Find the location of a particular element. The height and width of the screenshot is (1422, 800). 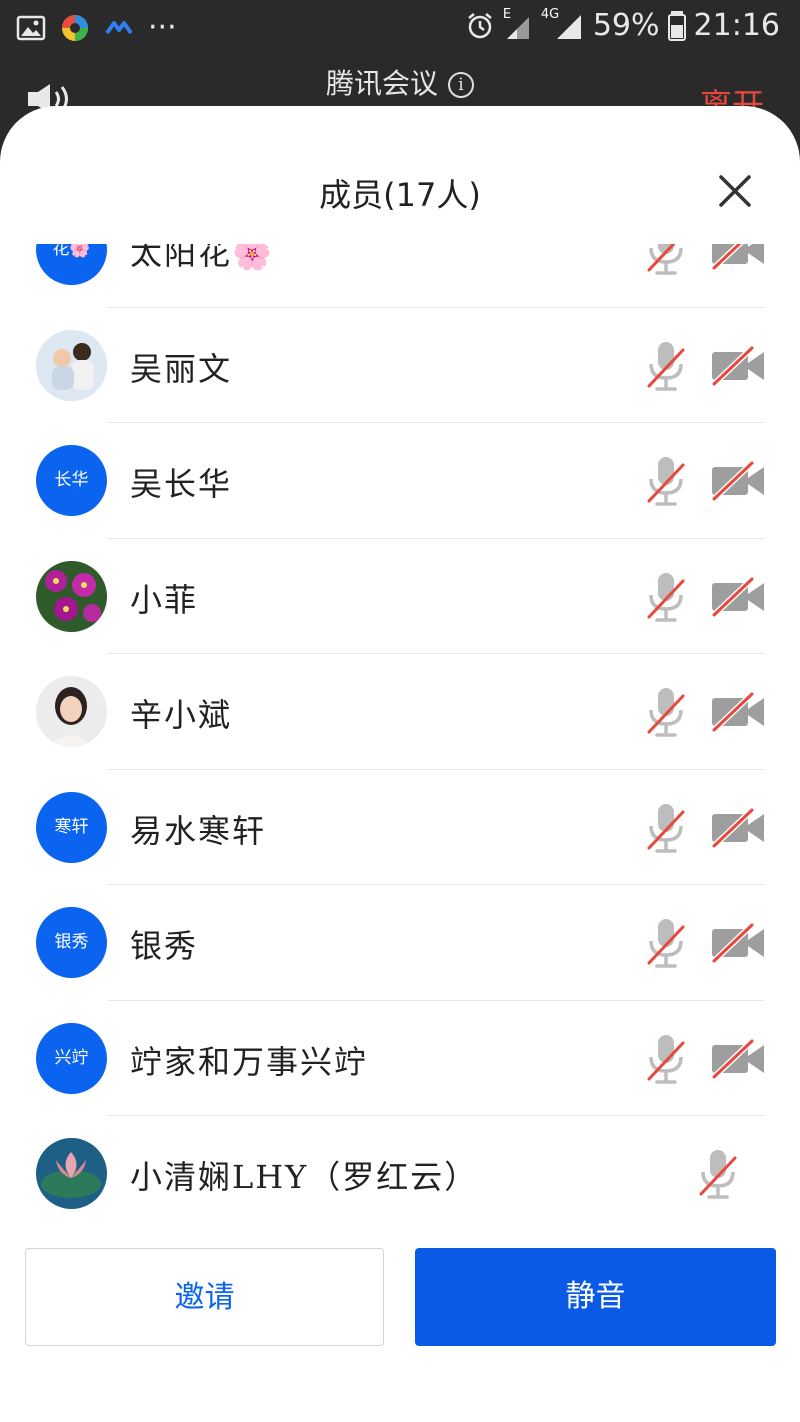

member-name: 吴长华 is located at coordinates (181, 484).